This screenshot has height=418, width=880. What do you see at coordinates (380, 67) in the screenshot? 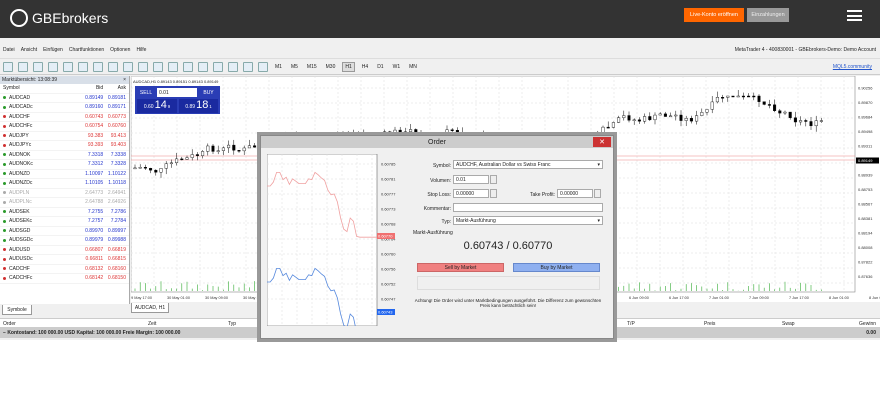
I see `timeframe-d1: D1` at bounding box center [380, 67].